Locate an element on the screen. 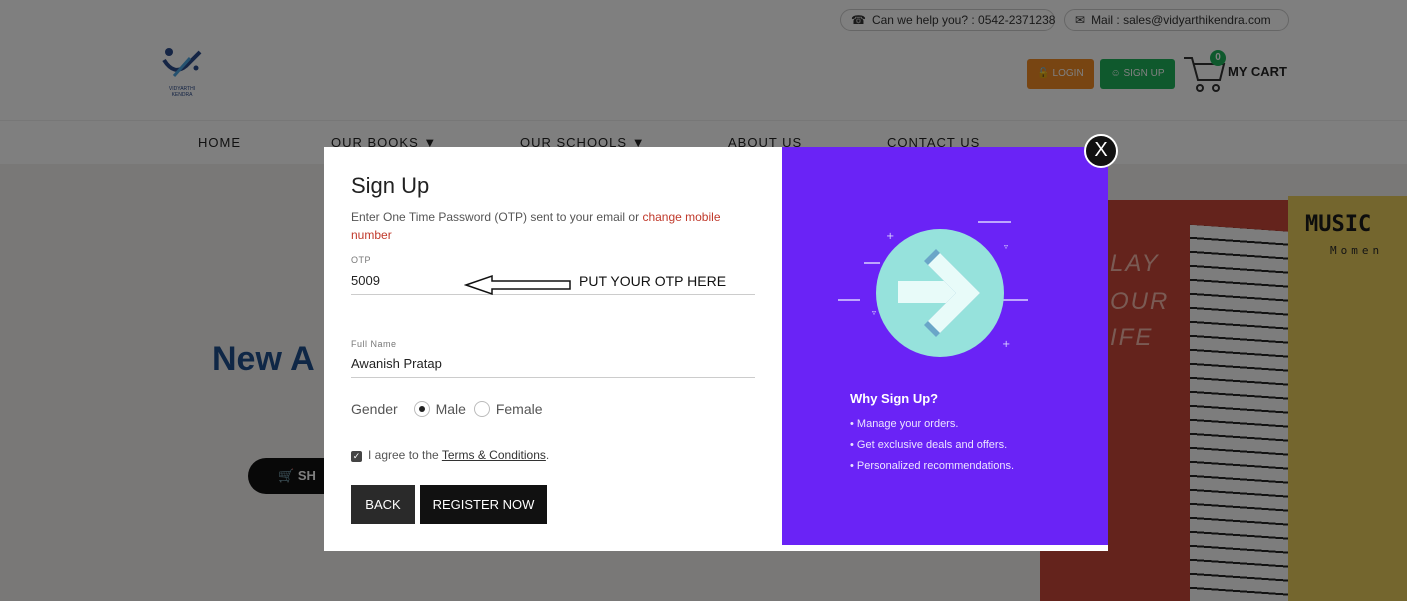 The image size is (1407, 601). list-item: • Manage your orders. is located at coordinates (904, 424).